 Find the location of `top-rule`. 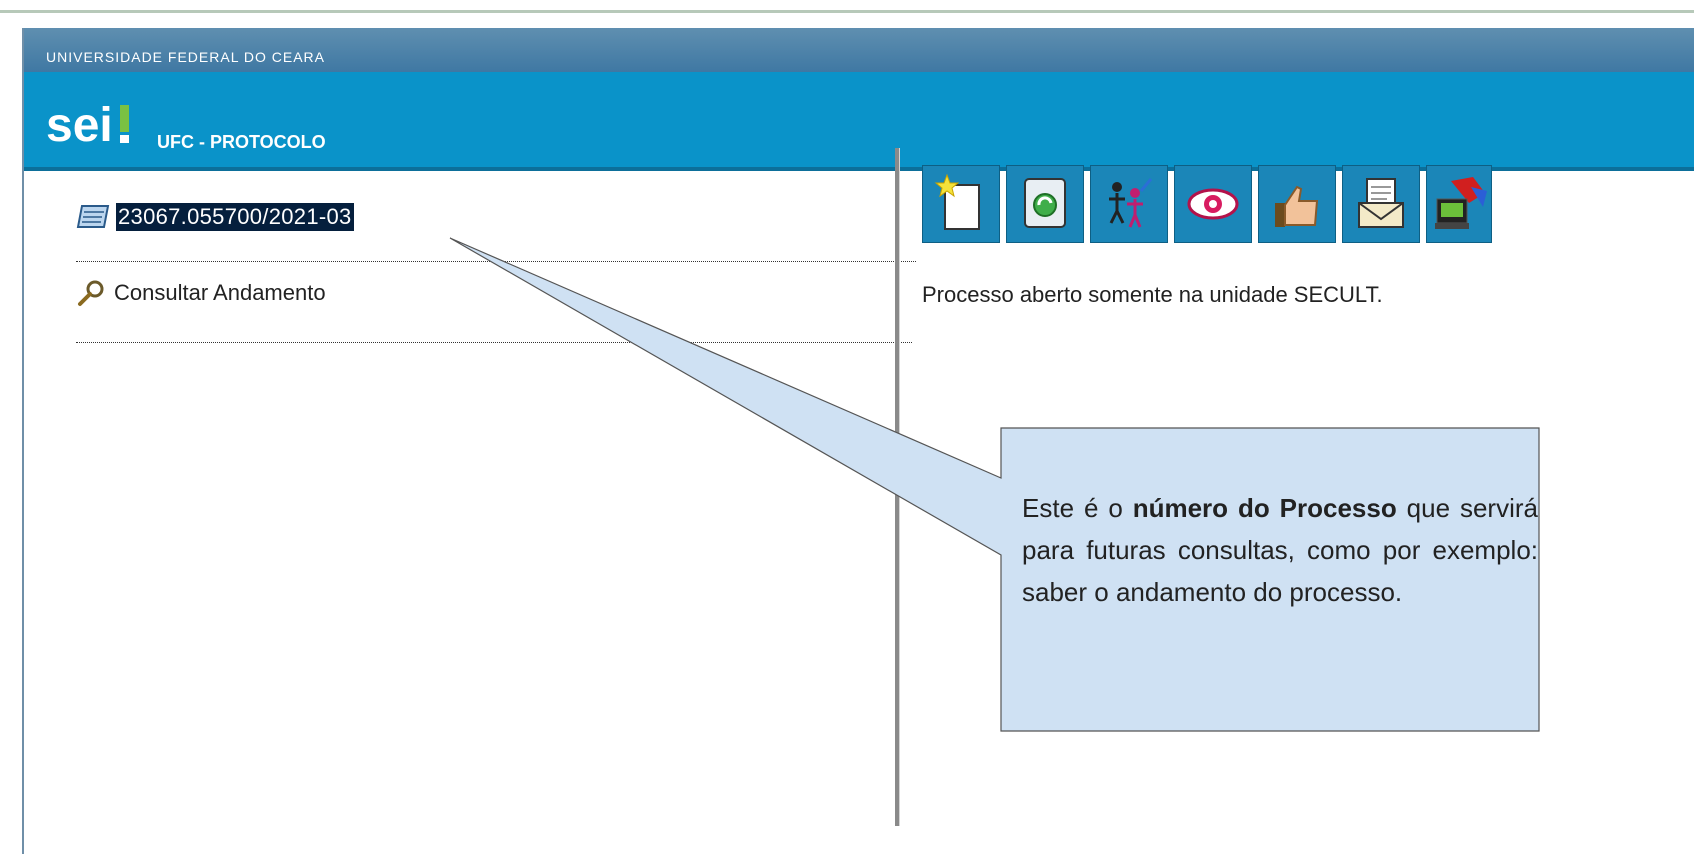

top-rule is located at coordinates (847, 6).